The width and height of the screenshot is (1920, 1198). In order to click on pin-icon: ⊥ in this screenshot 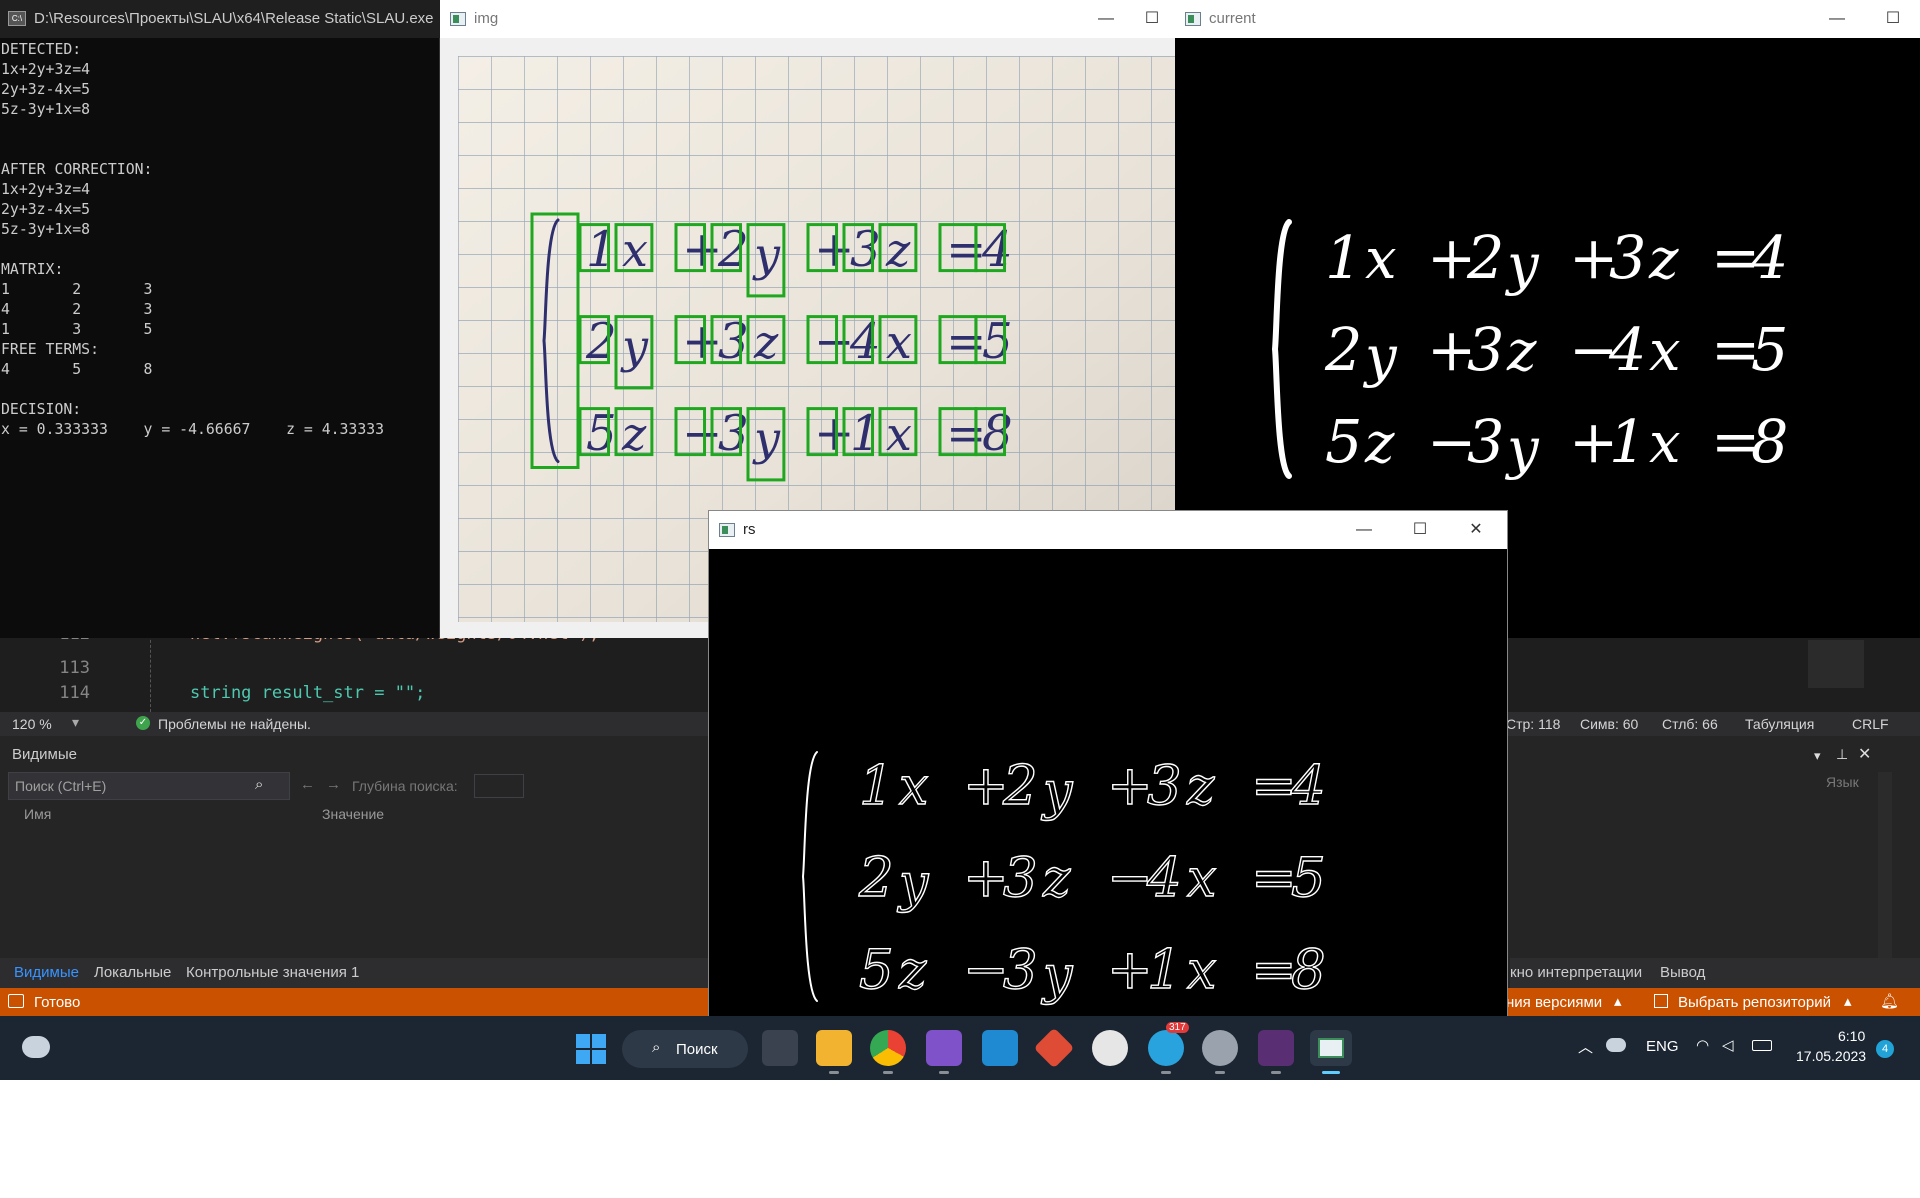, I will do `click(1842, 754)`.